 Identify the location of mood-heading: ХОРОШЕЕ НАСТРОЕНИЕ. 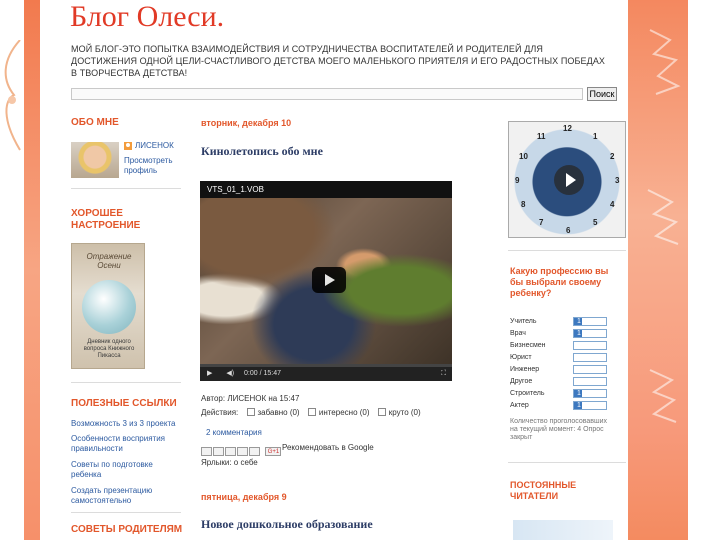
(106, 219).